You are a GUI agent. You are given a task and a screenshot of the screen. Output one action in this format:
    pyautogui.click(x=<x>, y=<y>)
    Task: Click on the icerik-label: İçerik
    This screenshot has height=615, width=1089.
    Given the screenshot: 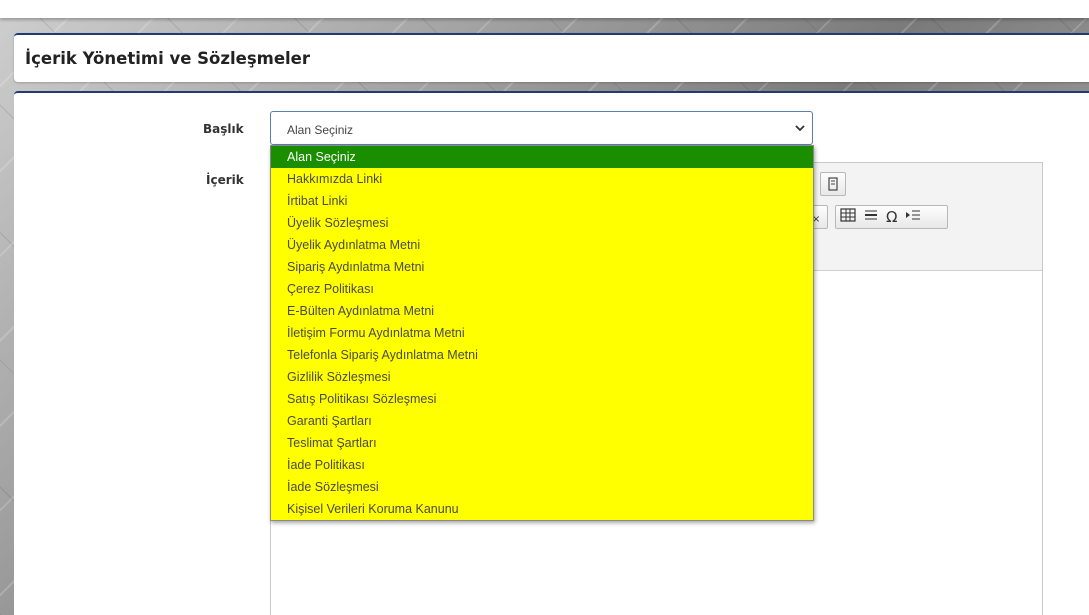 What is the action you would take?
    pyautogui.click(x=225, y=180)
    